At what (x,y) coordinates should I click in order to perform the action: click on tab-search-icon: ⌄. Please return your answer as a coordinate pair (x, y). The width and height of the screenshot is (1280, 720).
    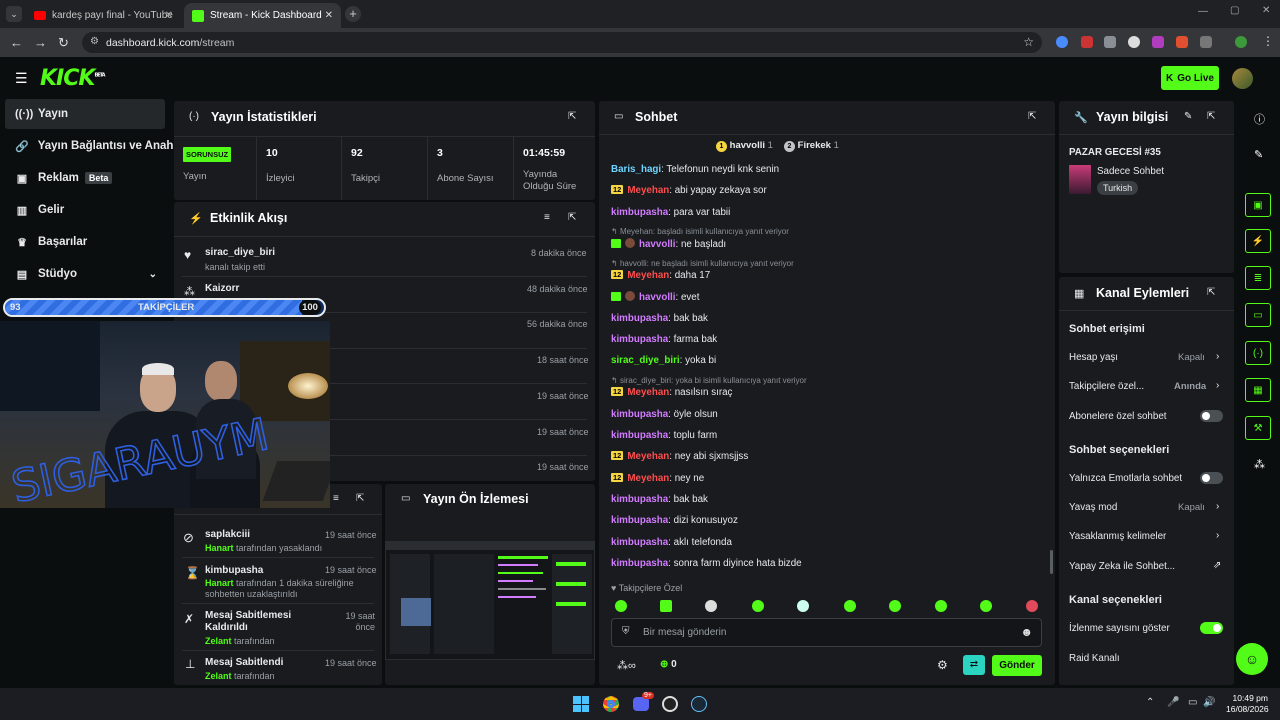
    Looking at the image, I should click on (14, 14).